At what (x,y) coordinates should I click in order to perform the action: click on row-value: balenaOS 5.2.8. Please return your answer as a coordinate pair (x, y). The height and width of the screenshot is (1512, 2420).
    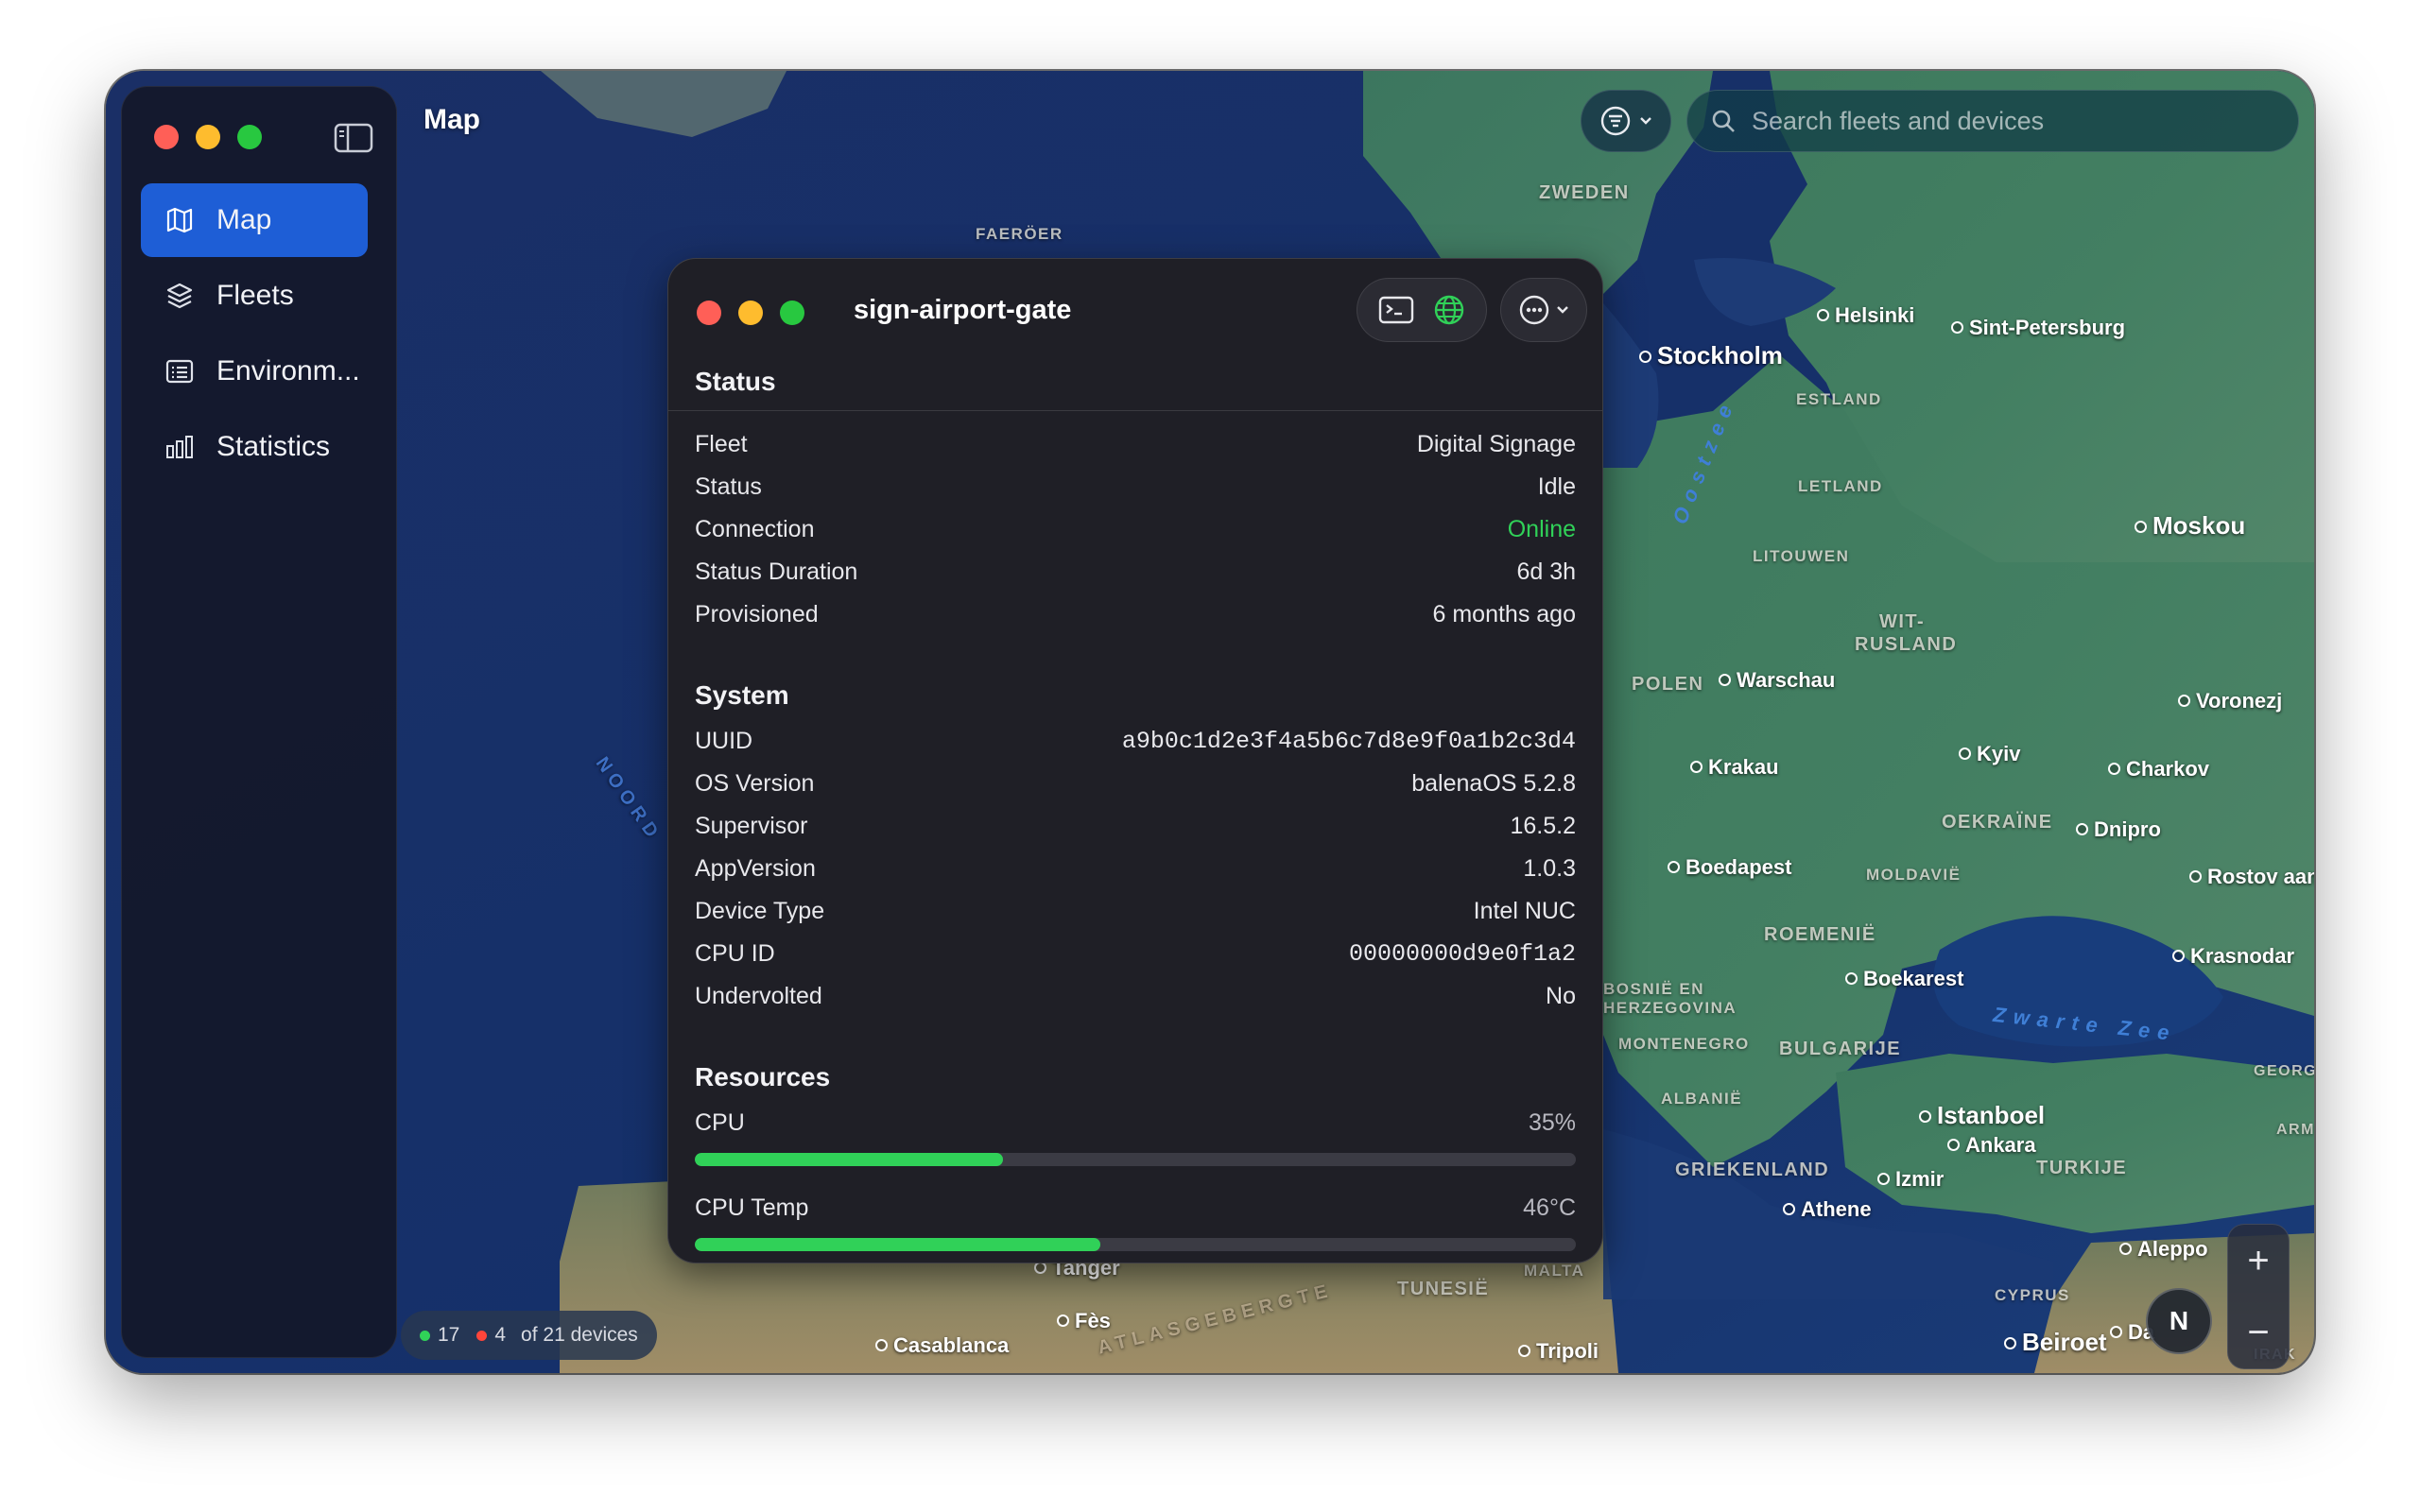
    Looking at the image, I should click on (1494, 783).